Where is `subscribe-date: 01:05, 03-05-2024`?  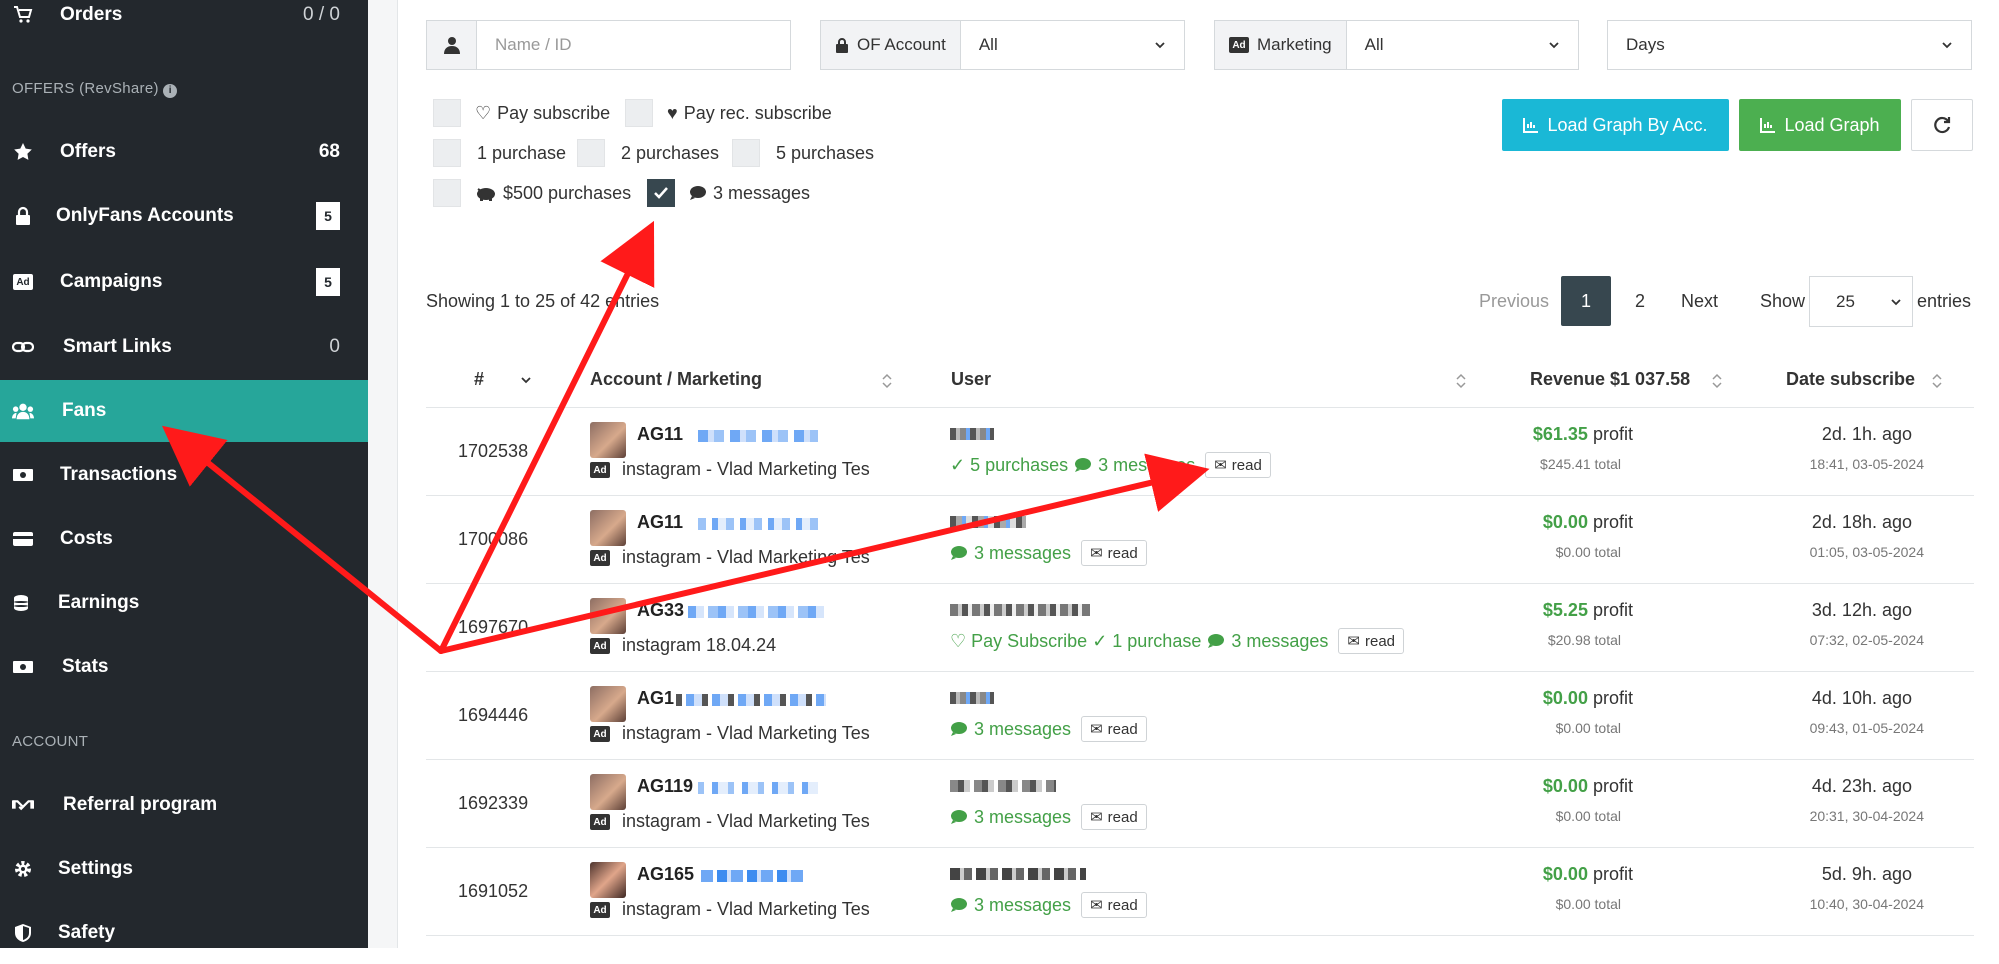
subscribe-date: 01:05, 03-05-2024 is located at coordinates (1866, 552).